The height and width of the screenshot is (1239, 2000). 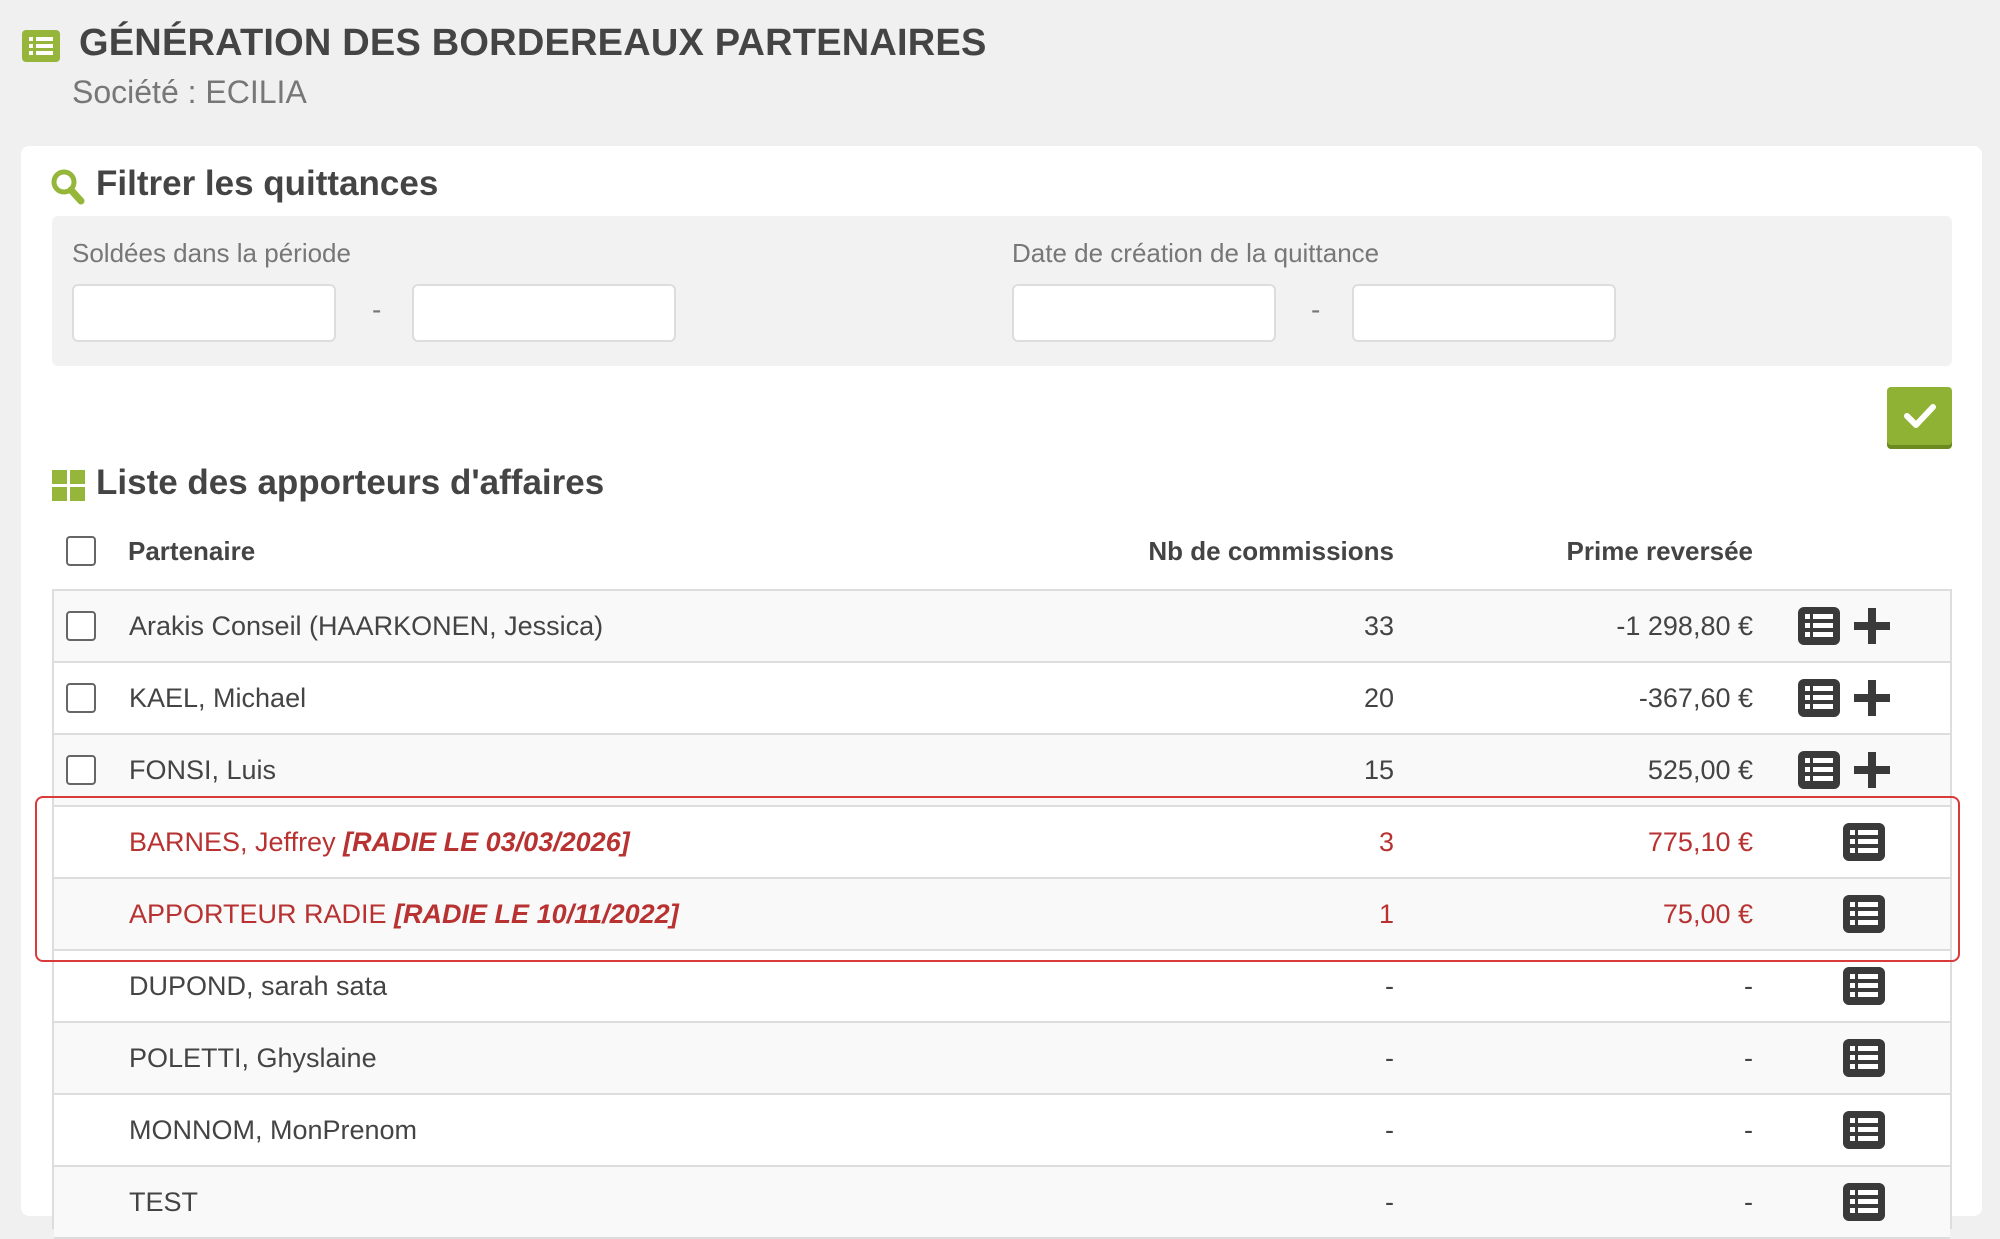 What do you see at coordinates (192, 551) in the screenshot?
I see `column-header-partner: Partenaire` at bounding box center [192, 551].